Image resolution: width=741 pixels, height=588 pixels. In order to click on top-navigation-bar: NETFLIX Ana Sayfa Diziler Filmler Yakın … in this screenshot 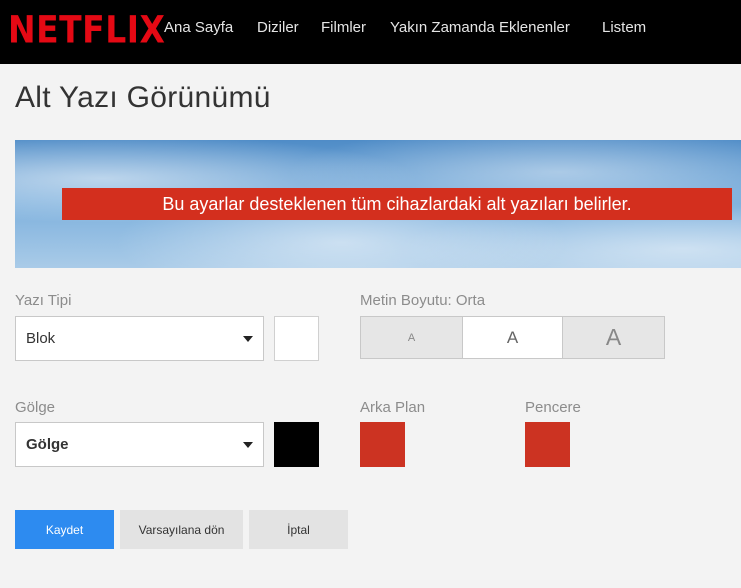, I will do `click(370, 32)`.